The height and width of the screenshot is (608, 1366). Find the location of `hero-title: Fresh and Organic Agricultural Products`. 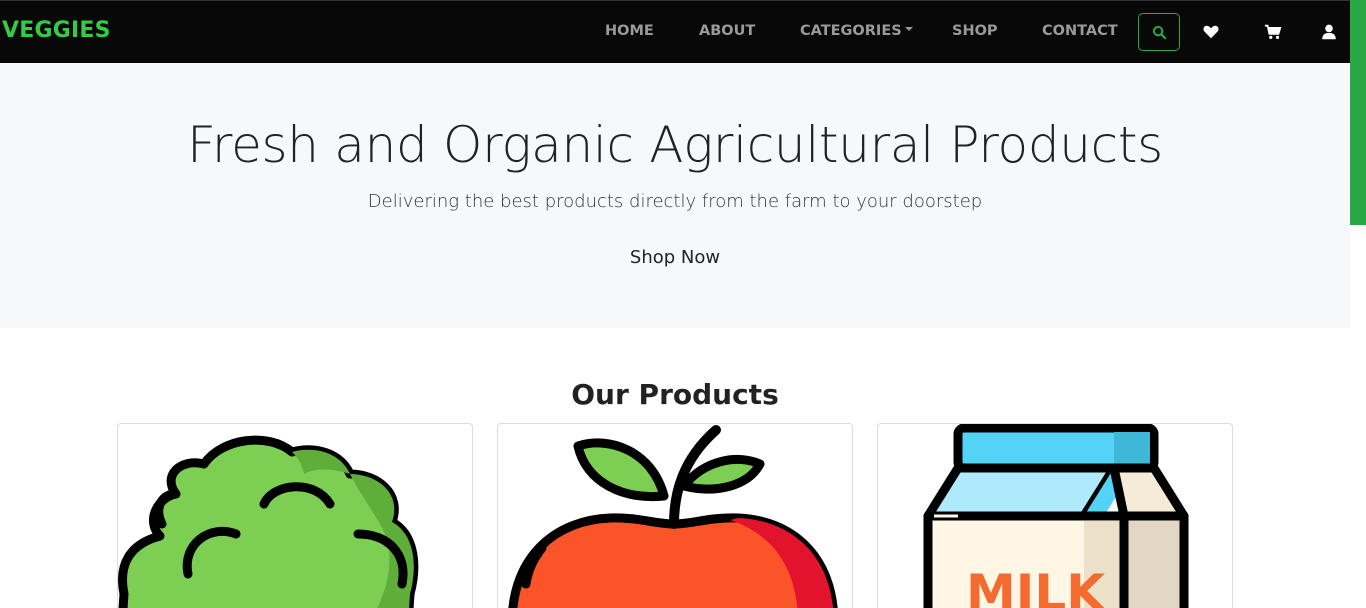

hero-title: Fresh and Organic Agricultural Products is located at coordinates (675, 145).